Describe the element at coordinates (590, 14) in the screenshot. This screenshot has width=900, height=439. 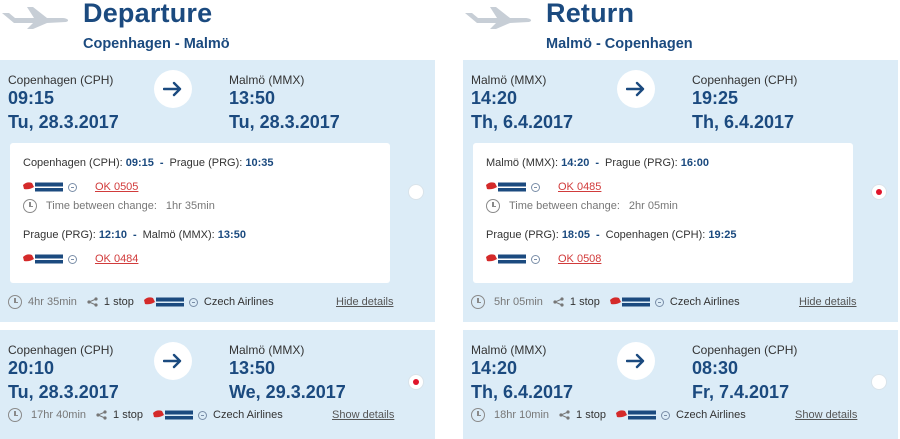
I see `return-title: Return` at that location.